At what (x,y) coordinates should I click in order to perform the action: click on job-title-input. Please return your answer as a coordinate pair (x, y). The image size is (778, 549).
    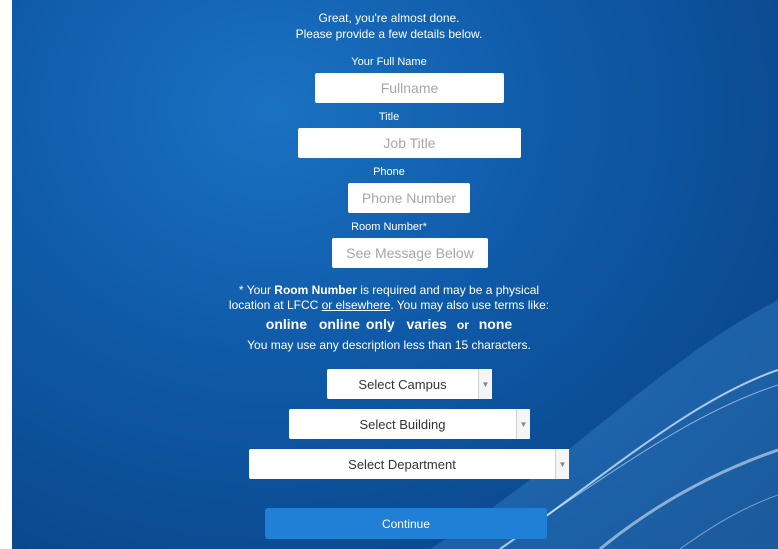
    Looking at the image, I should click on (409, 143).